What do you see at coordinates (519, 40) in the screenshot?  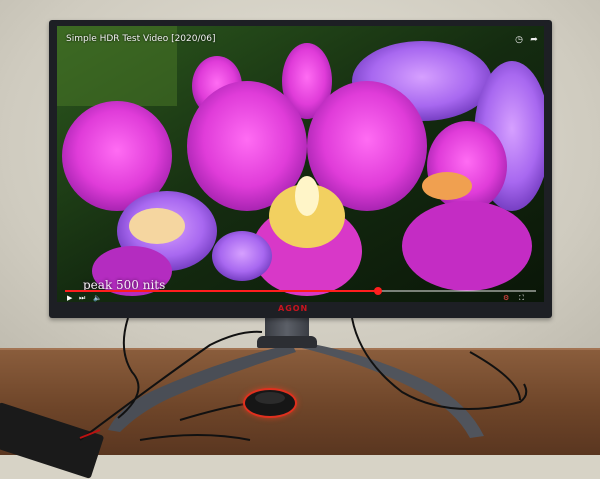 I see `clock-icon: ◷` at bounding box center [519, 40].